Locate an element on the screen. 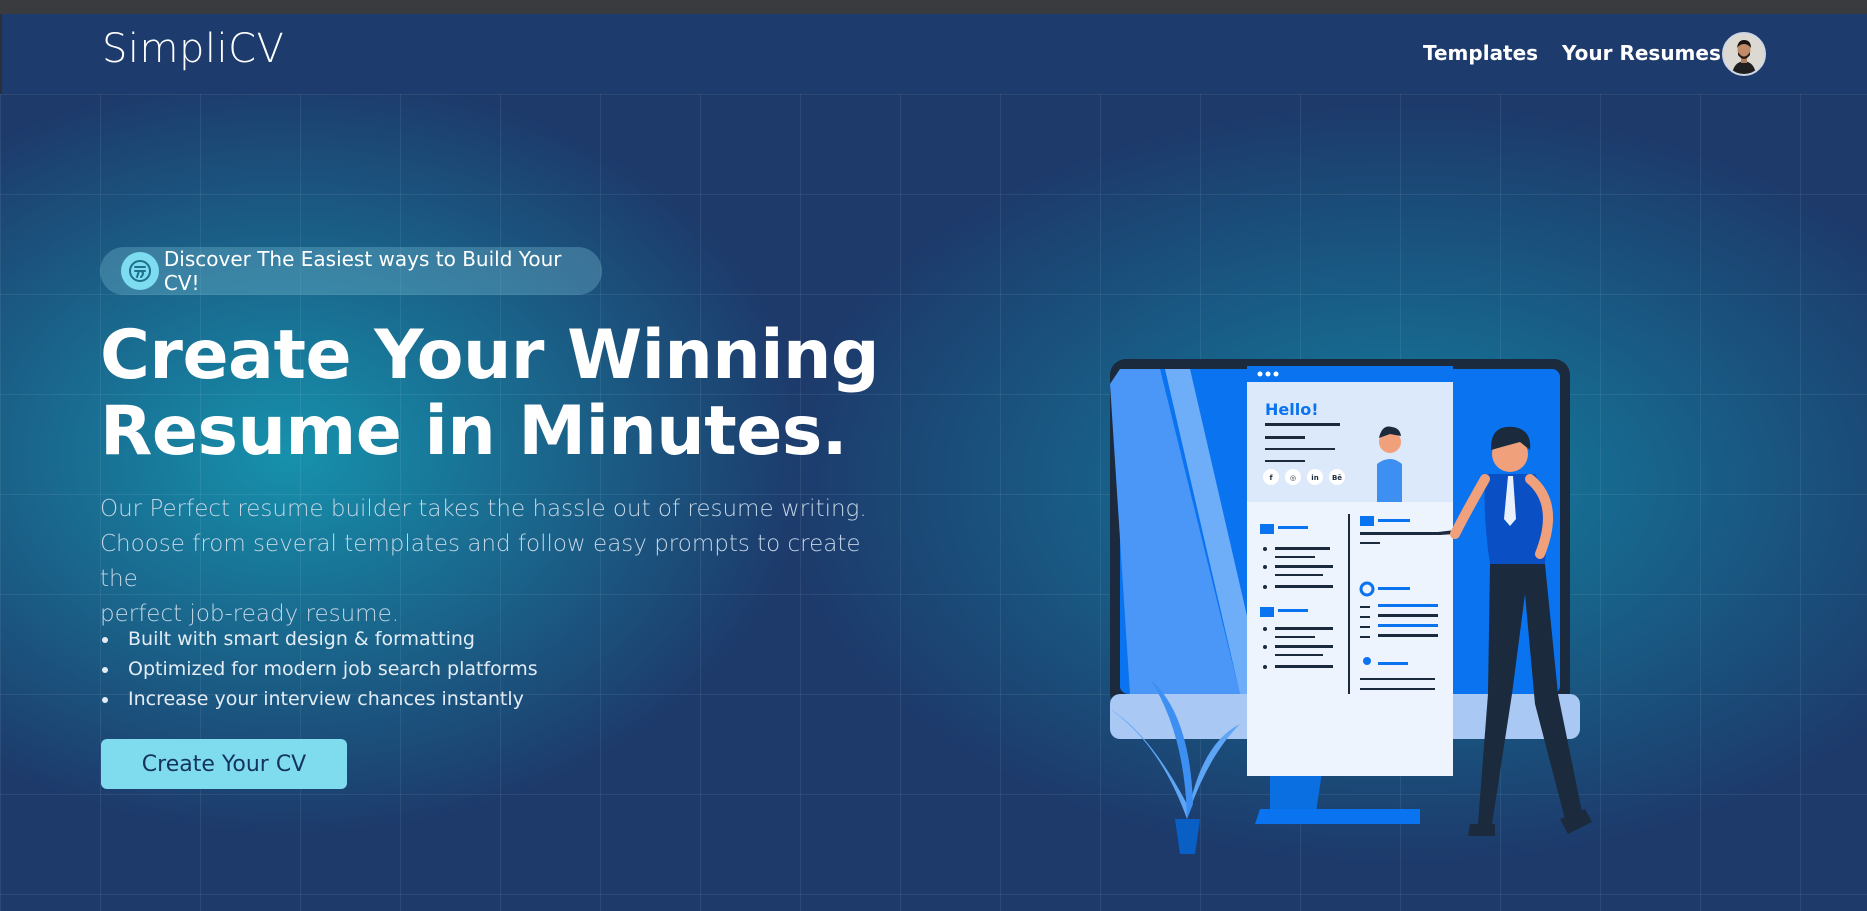 The height and width of the screenshot is (911, 1867). browser-top-strip is located at coordinates (933, 7).